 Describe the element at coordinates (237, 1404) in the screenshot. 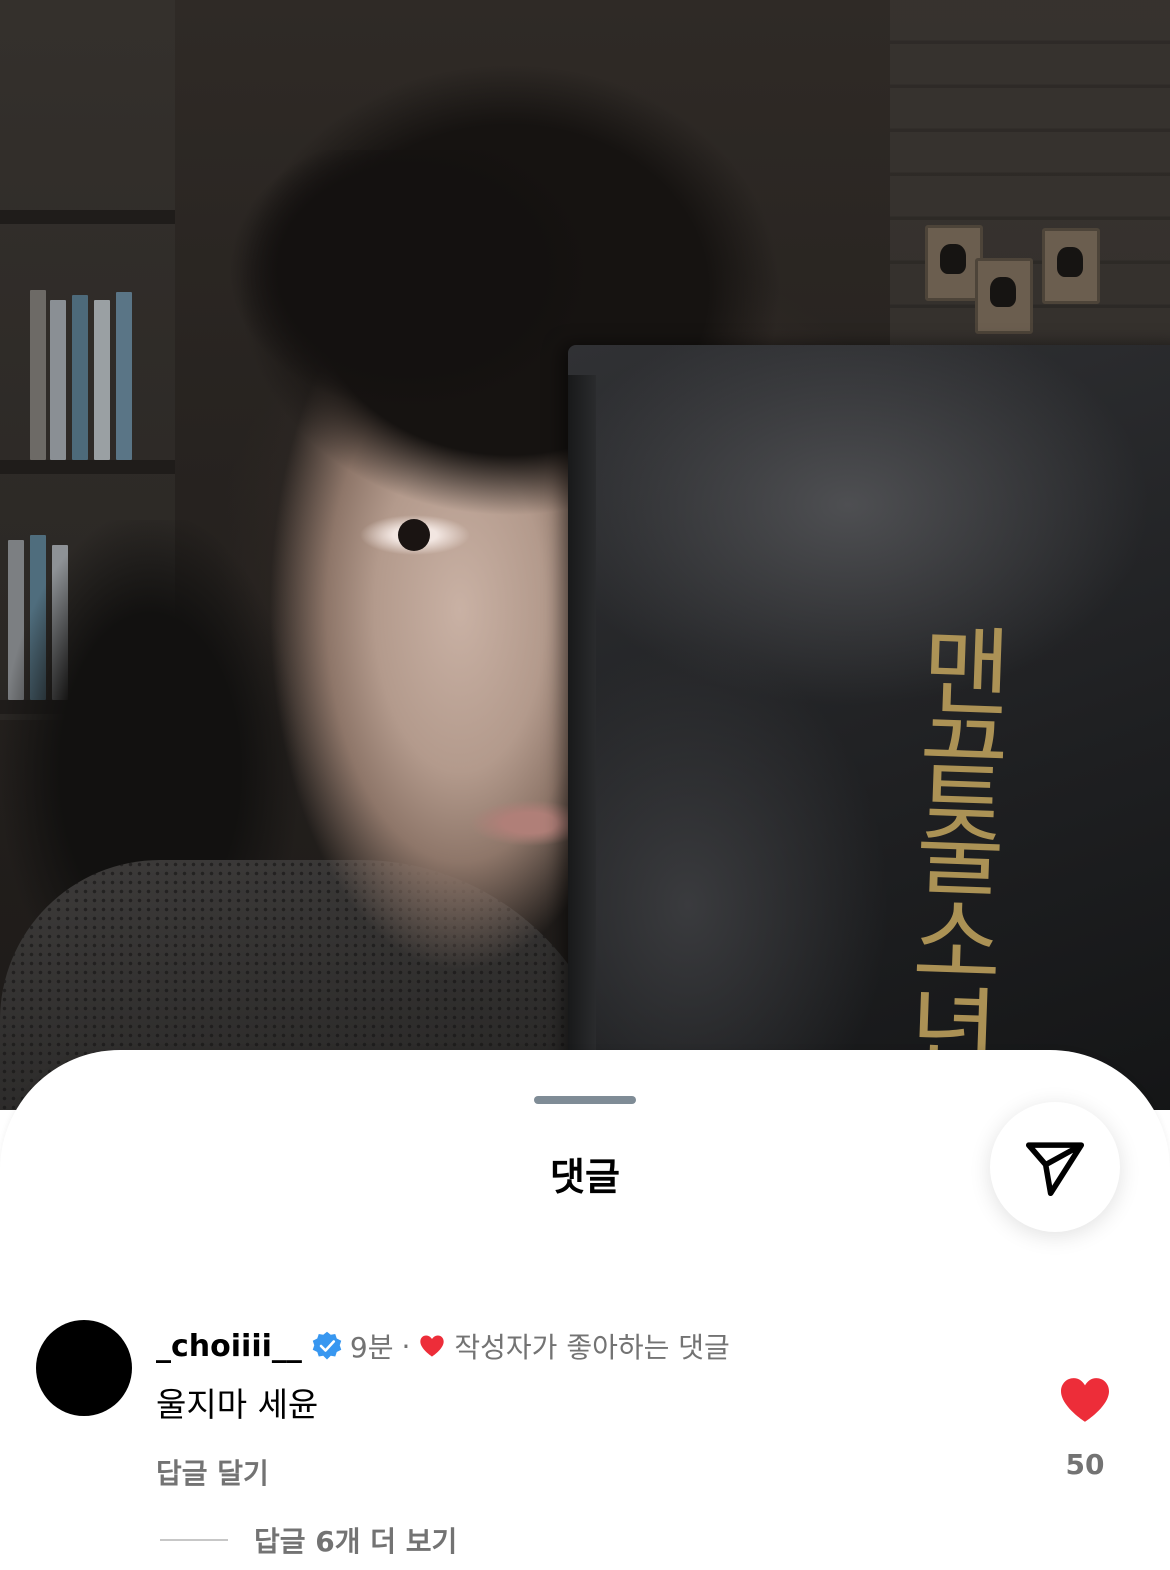

I see `comment-text: 울지마 세윤` at that location.